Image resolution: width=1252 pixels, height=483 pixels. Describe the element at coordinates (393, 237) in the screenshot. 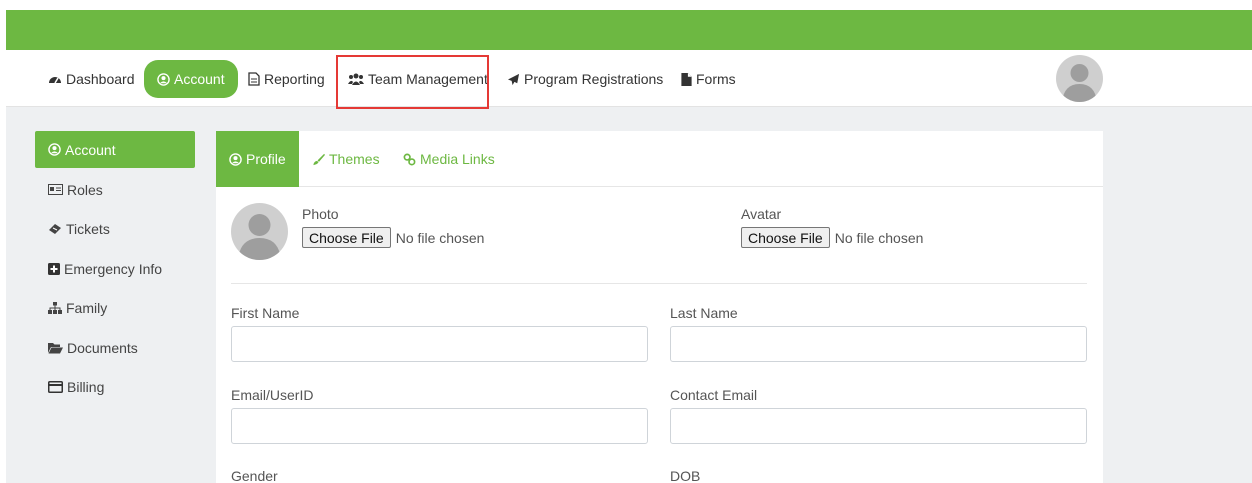

I see `photo-file-input: Choose File No file chosen` at that location.